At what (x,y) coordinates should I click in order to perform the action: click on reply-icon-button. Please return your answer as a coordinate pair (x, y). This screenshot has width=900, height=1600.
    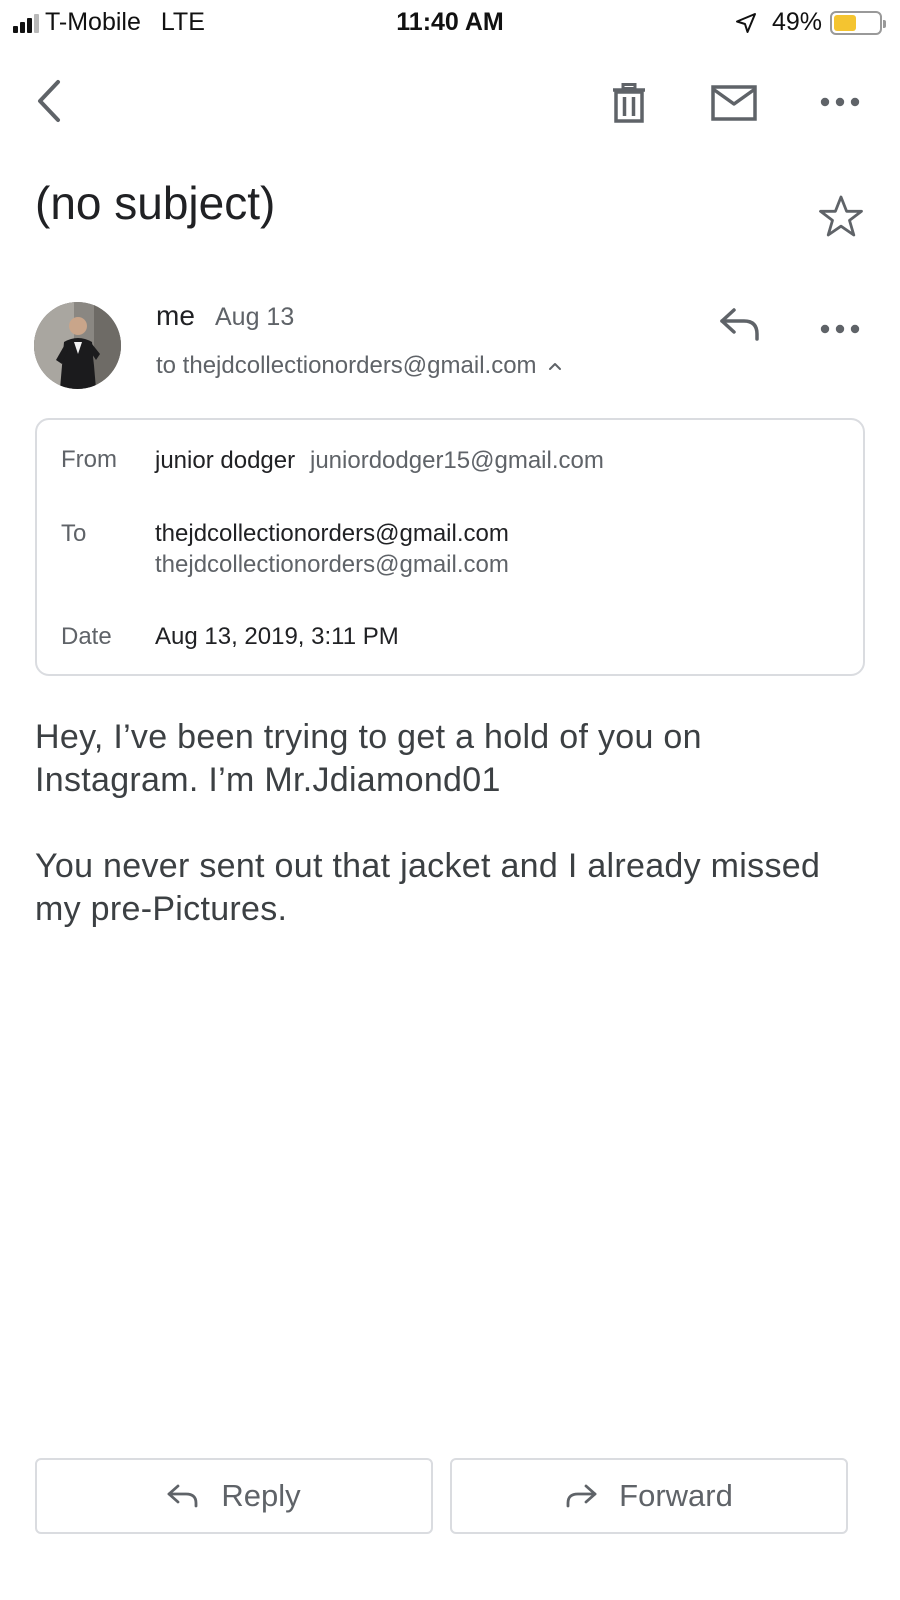
    Looking at the image, I should click on (743, 328).